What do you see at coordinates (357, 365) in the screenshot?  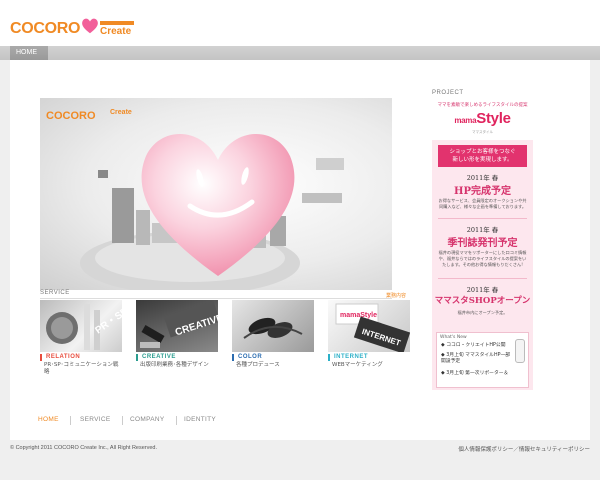 I see `service-desc: WEBマーケティング` at bounding box center [357, 365].